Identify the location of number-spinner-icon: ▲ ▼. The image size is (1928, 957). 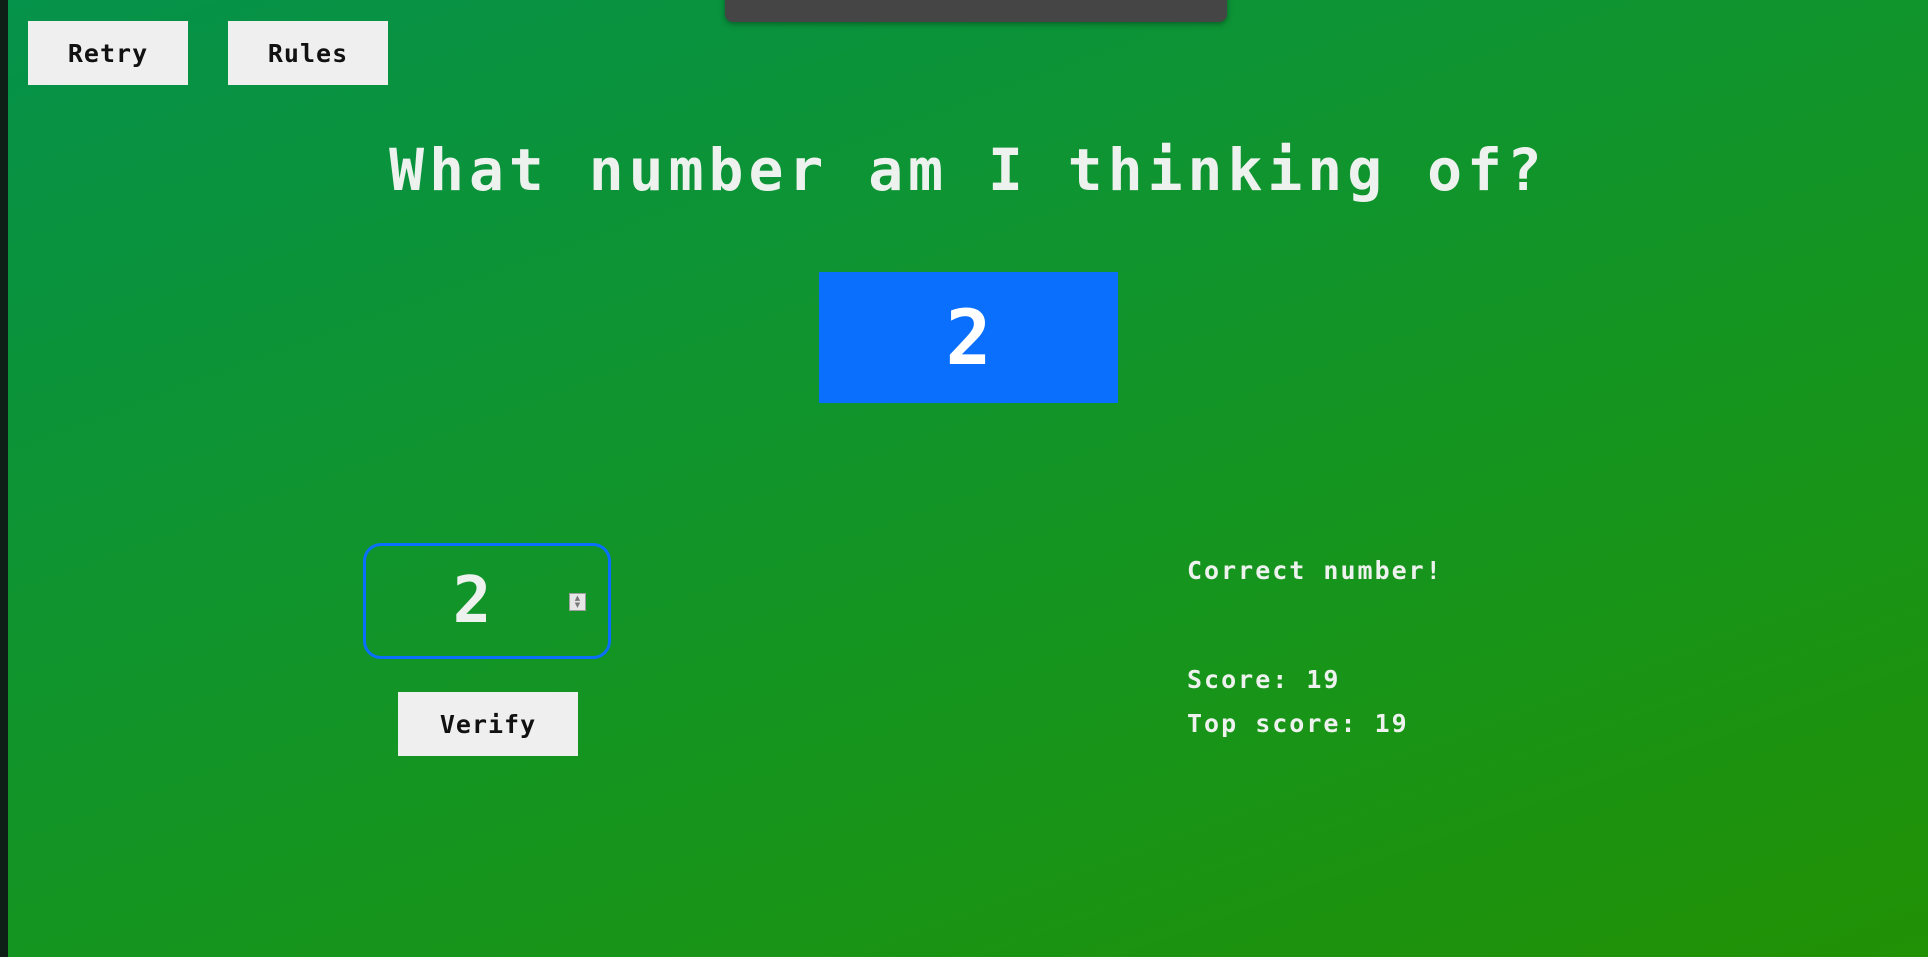
(577, 602).